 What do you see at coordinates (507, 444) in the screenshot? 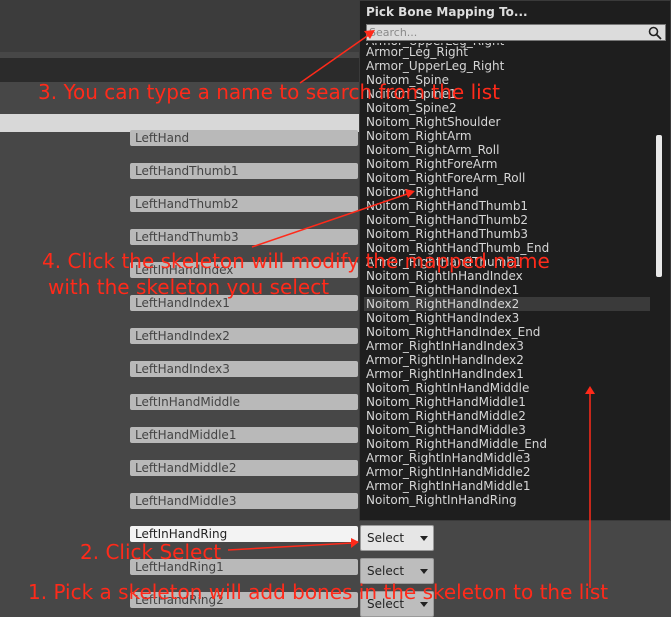
I see `list-item: Noitom_RightHandMiddle_End` at bounding box center [507, 444].